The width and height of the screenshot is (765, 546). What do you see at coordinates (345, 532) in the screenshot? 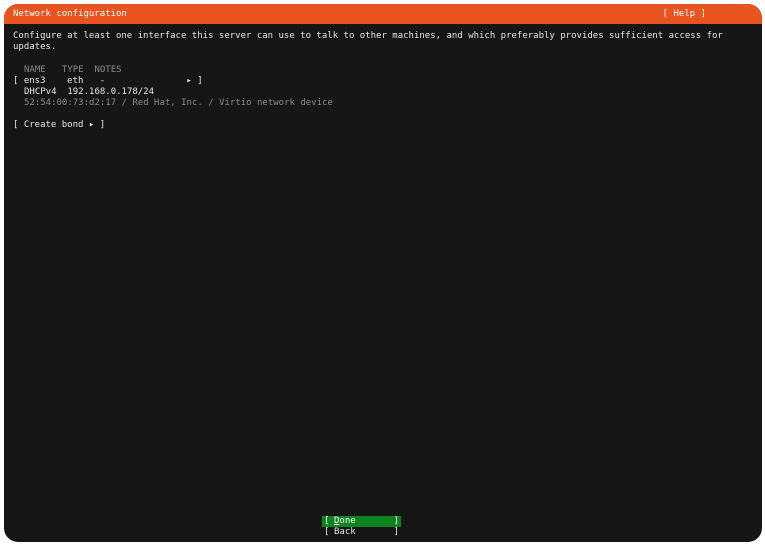
I see `back-label: Back` at bounding box center [345, 532].